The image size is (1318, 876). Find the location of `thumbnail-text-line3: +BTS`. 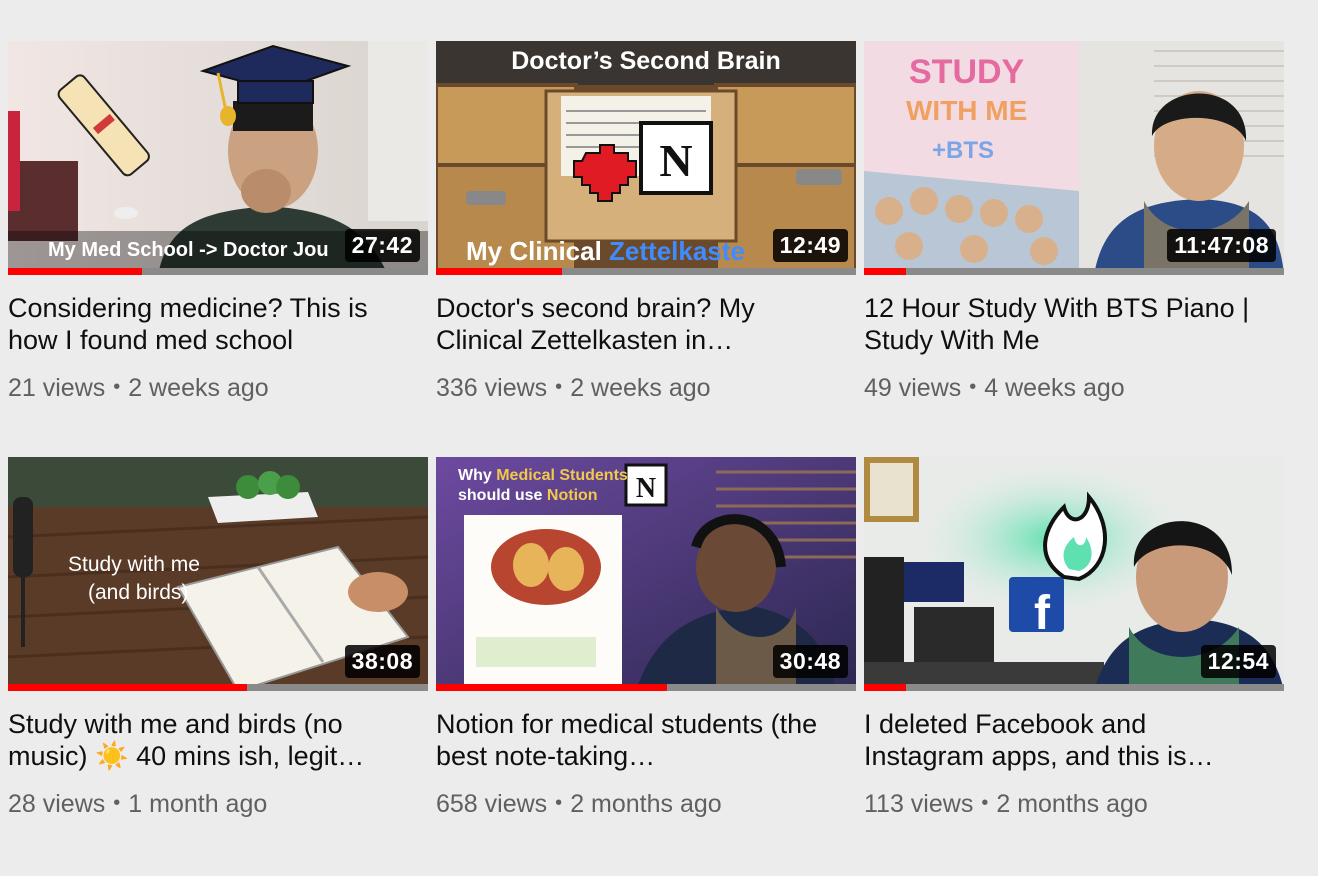

thumbnail-text-line3: +BTS is located at coordinates (963, 150).